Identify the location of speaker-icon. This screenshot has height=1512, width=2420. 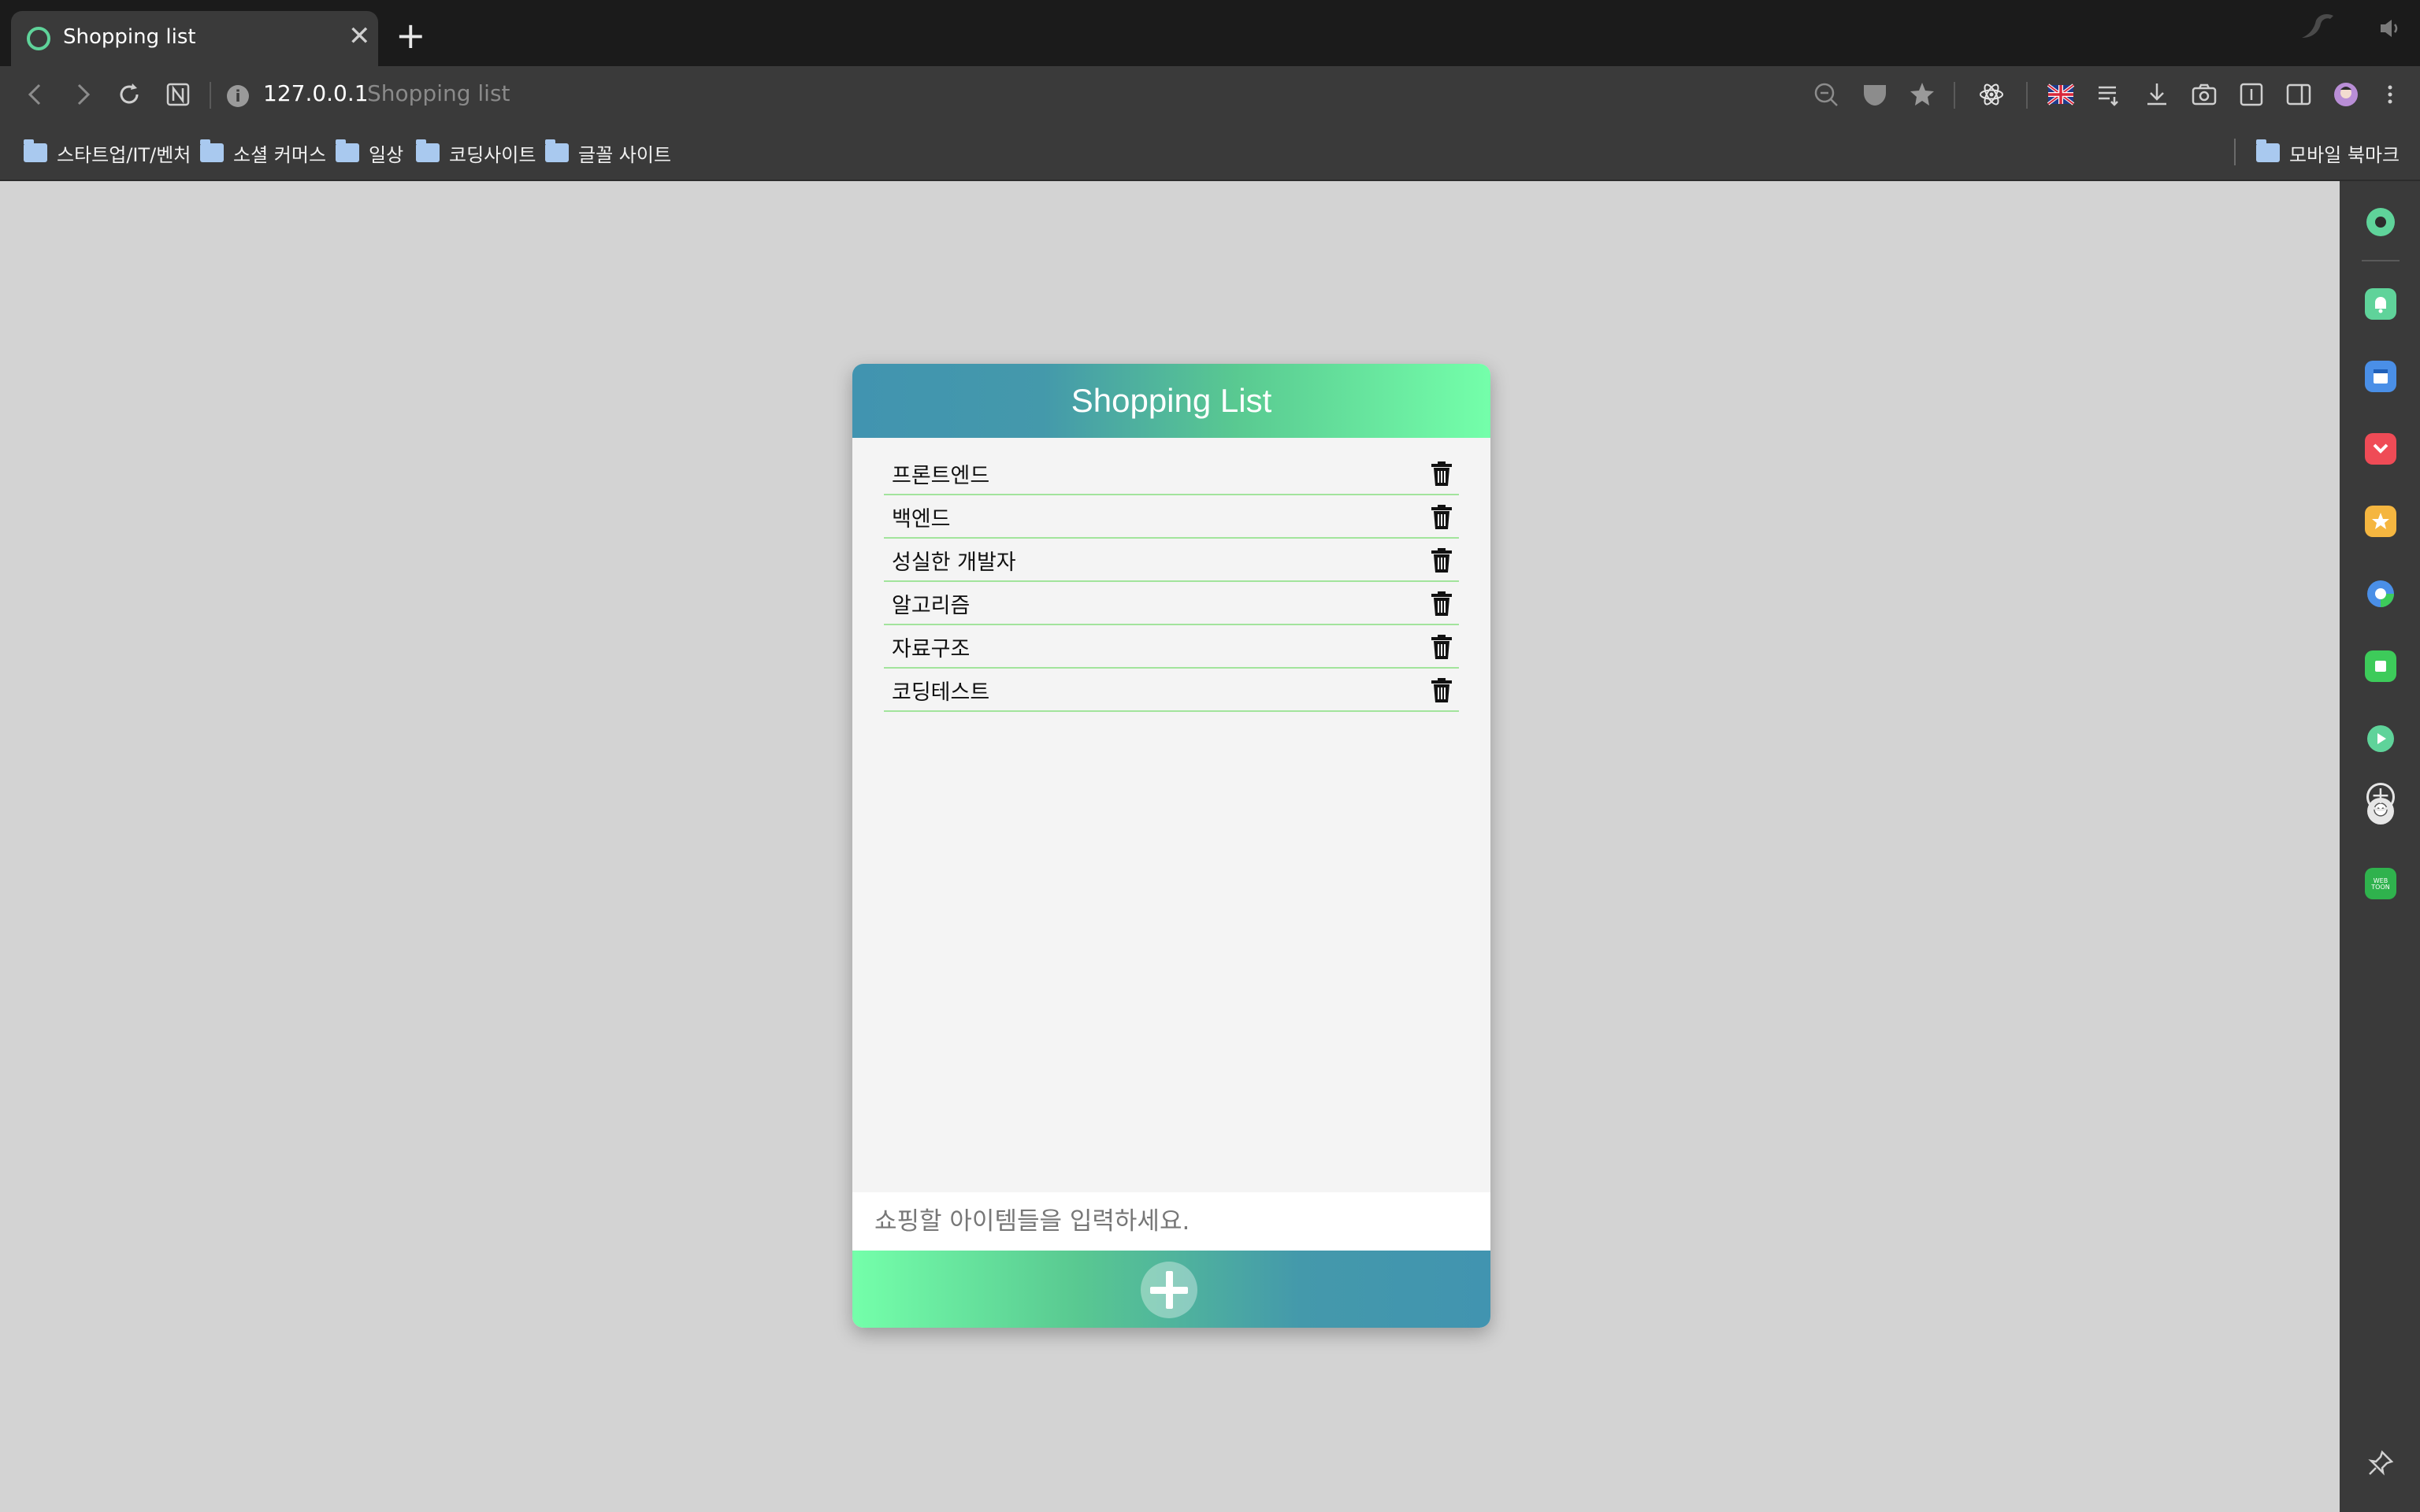
(2391, 31).